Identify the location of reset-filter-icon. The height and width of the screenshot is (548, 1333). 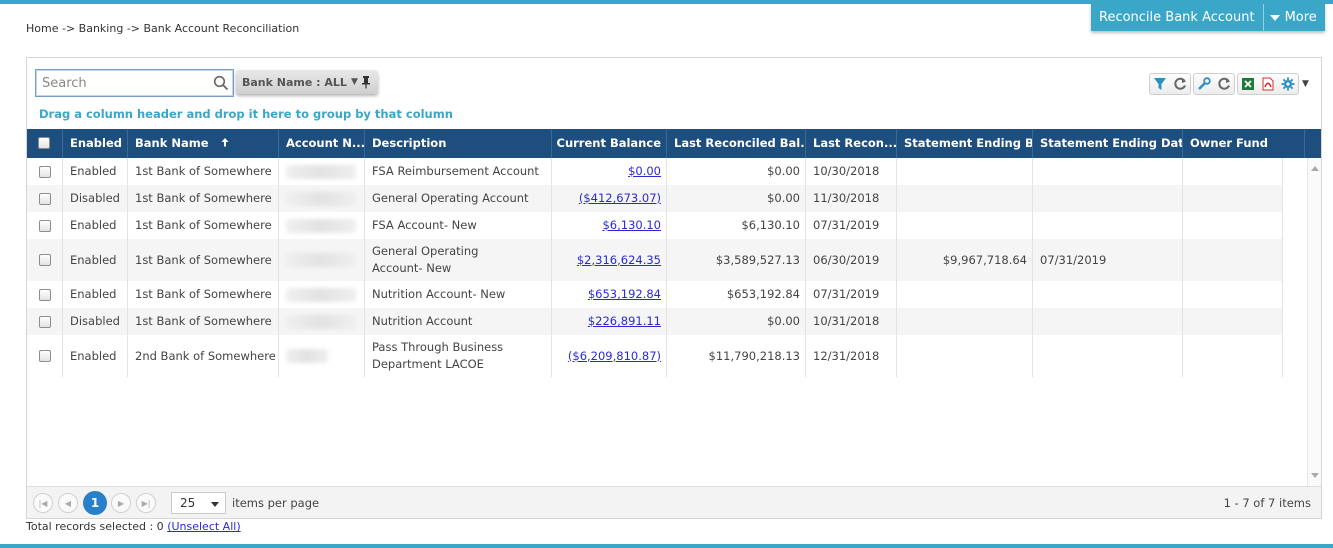
(1180, 84).